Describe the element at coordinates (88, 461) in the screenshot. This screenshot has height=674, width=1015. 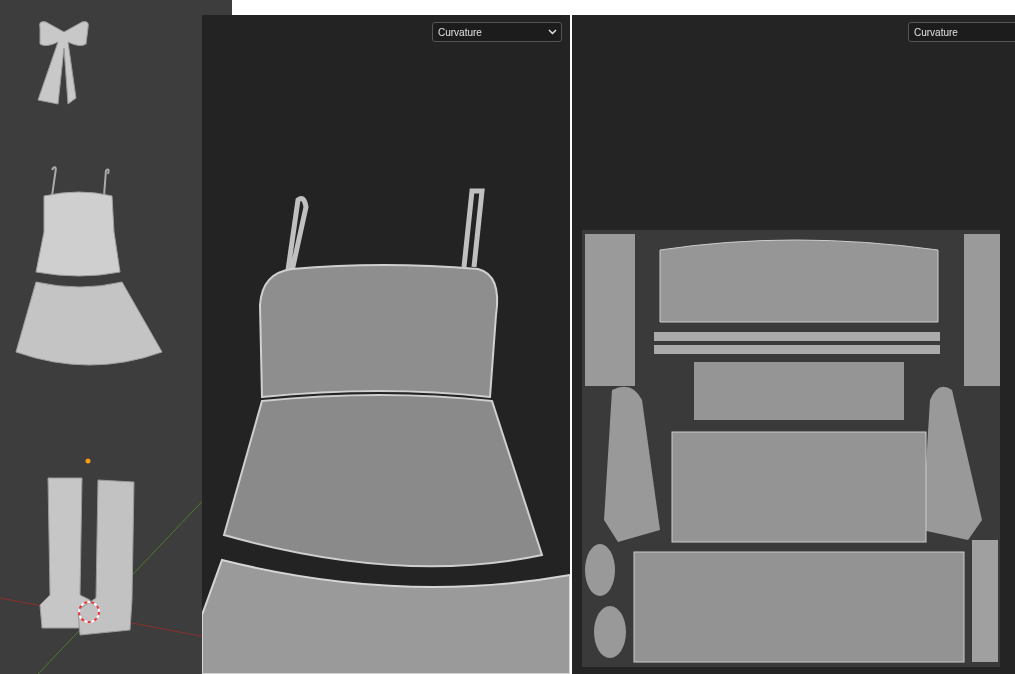
I see `origin-dot` at that location.